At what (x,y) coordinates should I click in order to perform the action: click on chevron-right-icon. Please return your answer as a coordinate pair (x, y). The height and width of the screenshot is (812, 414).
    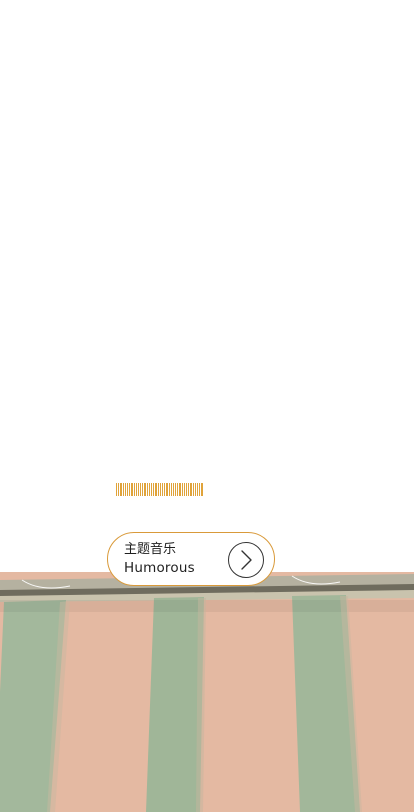
    Looking at the image, I should click on (246, 560).